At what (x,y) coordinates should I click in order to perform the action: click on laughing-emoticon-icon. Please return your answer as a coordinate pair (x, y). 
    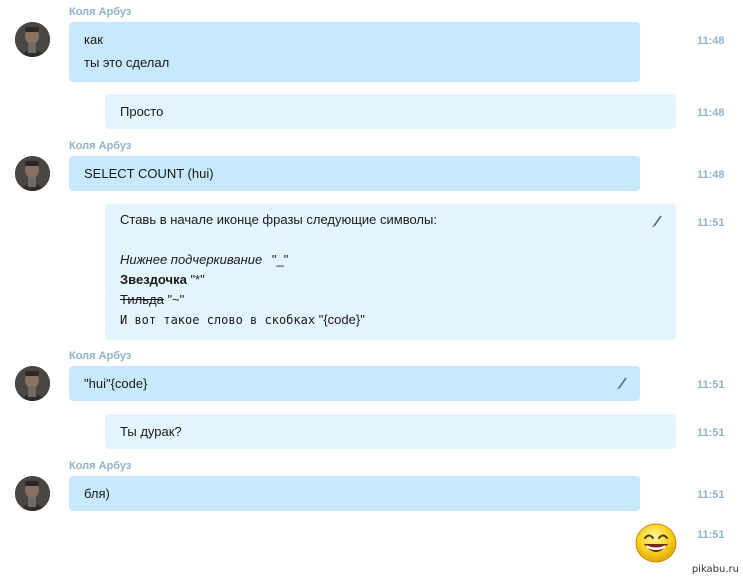
    Looking at the image, I should click on (656, 543).